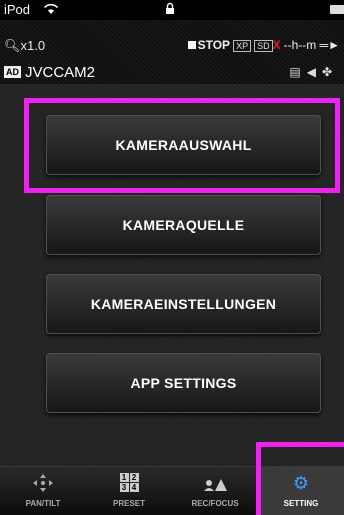 The width and height of the screenshot is (344, 515). Describe the element at coordinates (124, 477) in the screenshot. I see `preset-digit: 1` at that location.